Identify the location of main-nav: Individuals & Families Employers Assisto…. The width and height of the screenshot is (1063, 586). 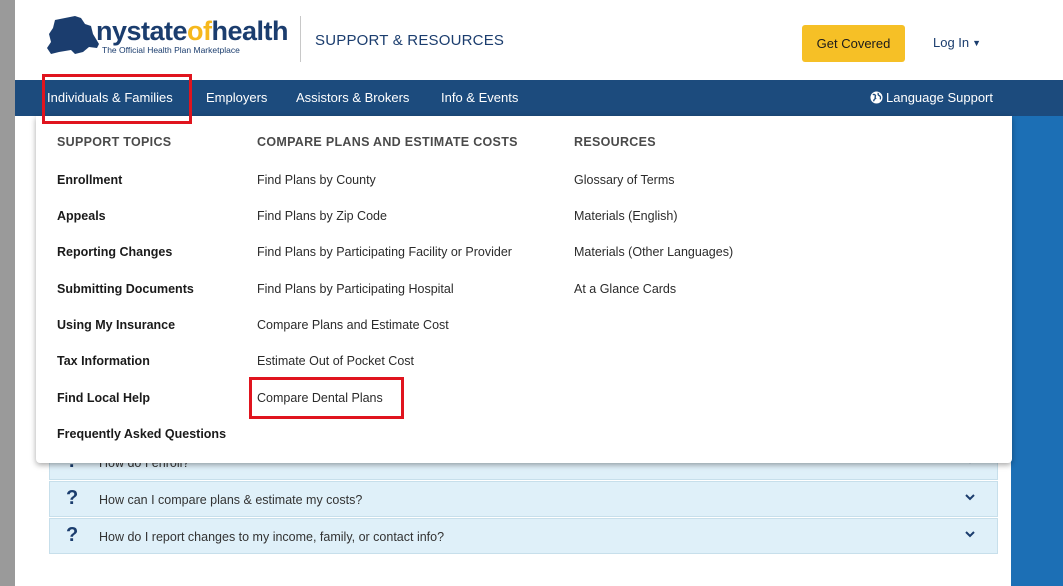
(539, 98).